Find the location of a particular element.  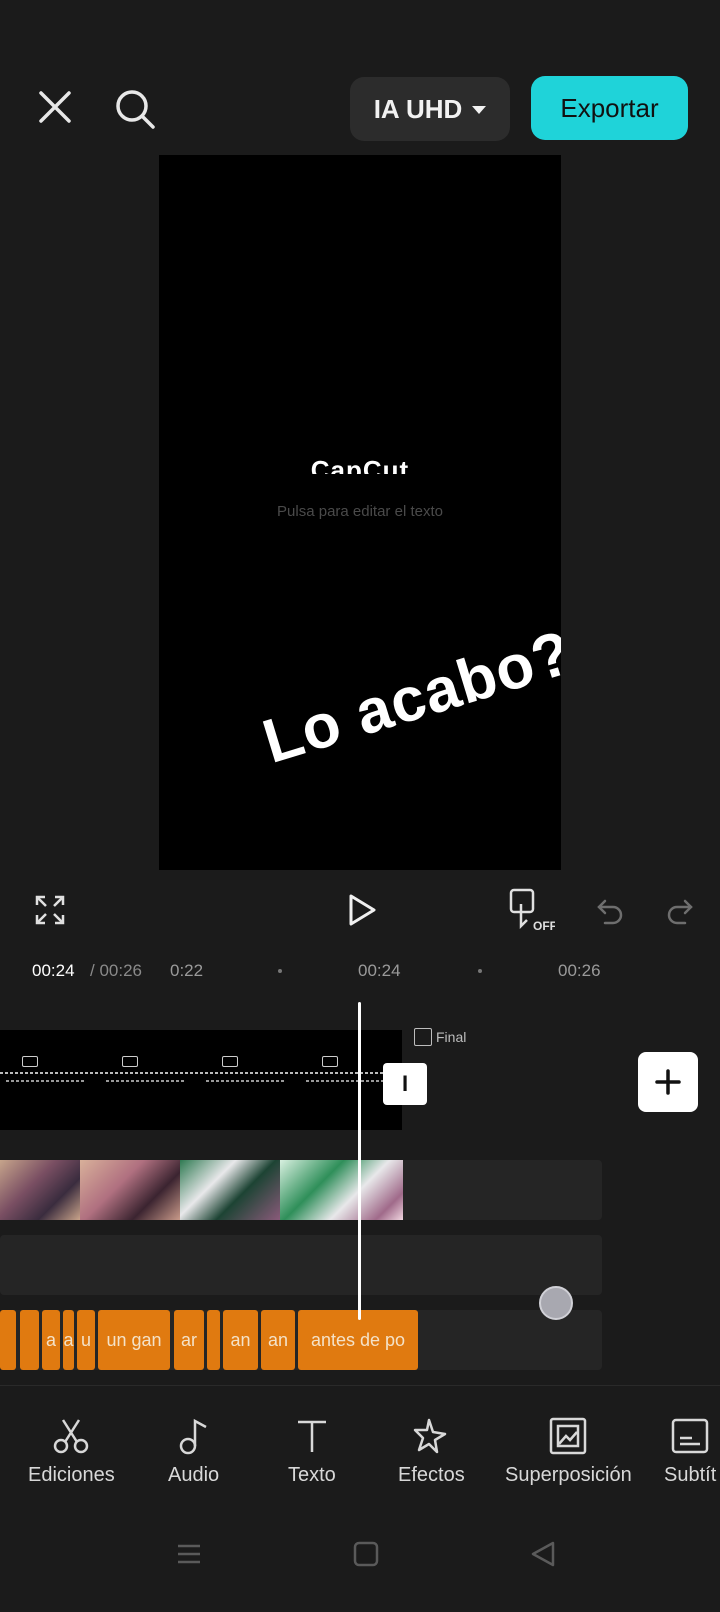

capcut-logo-text: CapCut is located at coordinates (360, 464).